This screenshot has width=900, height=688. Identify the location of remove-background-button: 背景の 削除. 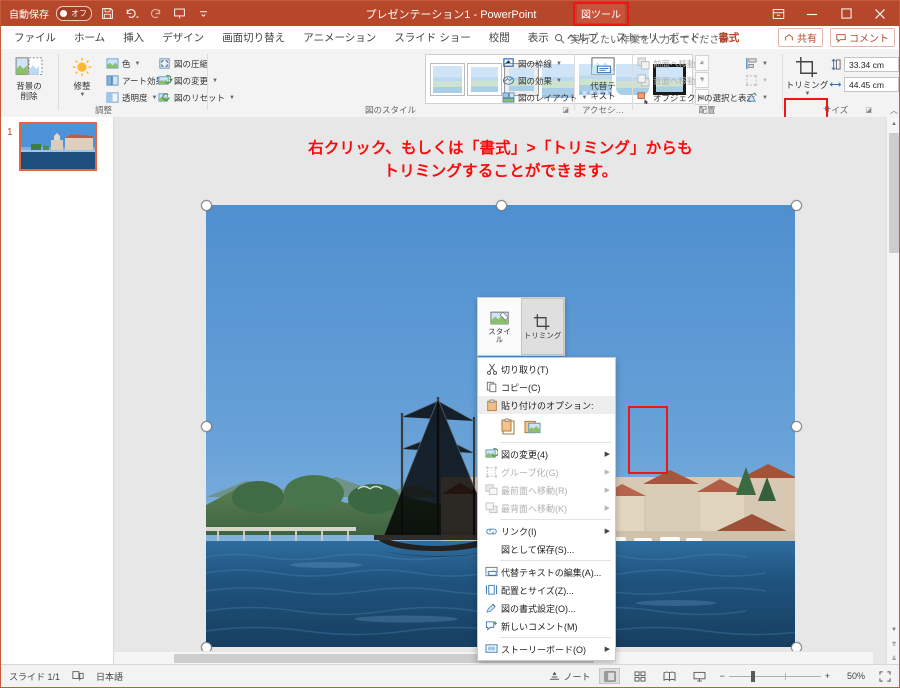
(29, 77).